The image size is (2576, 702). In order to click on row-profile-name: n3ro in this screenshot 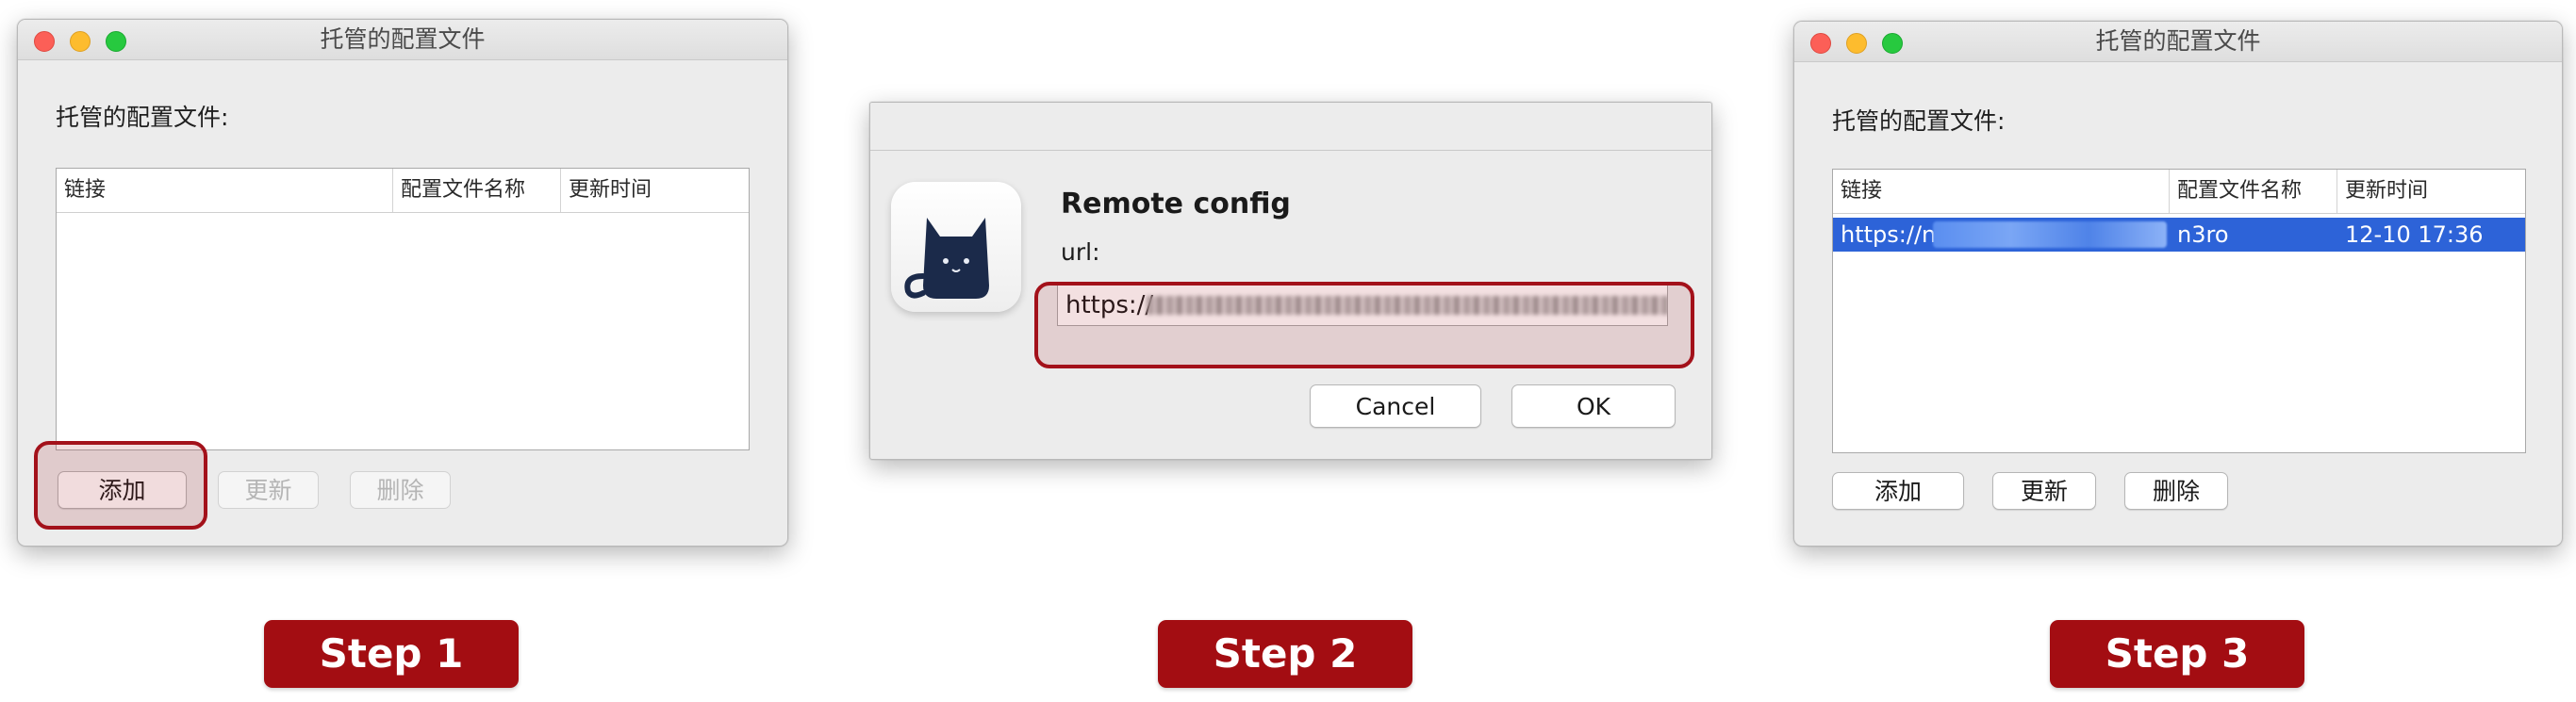, I will do `click(2203, 234)`.